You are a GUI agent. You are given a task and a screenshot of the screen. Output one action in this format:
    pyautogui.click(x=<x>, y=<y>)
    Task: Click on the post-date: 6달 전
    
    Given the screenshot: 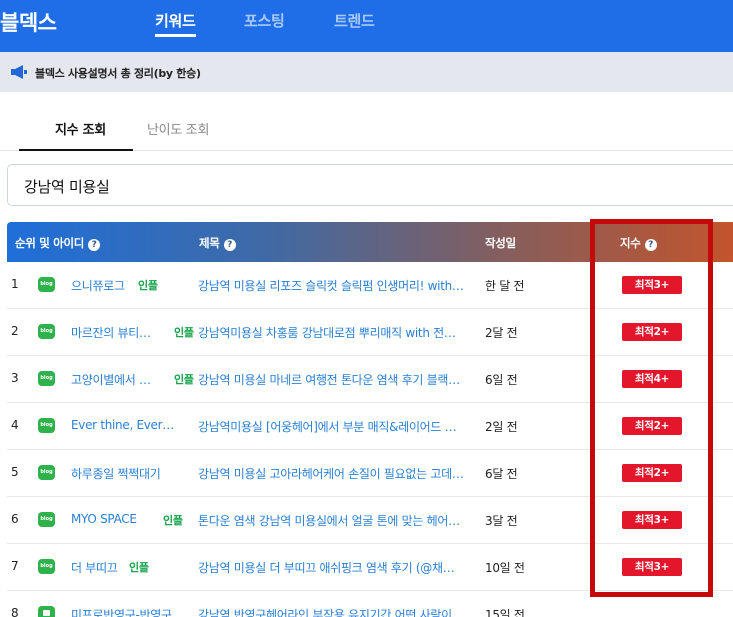 What is the action you would take?
    pyautogui.click(x=501, y=474)
    